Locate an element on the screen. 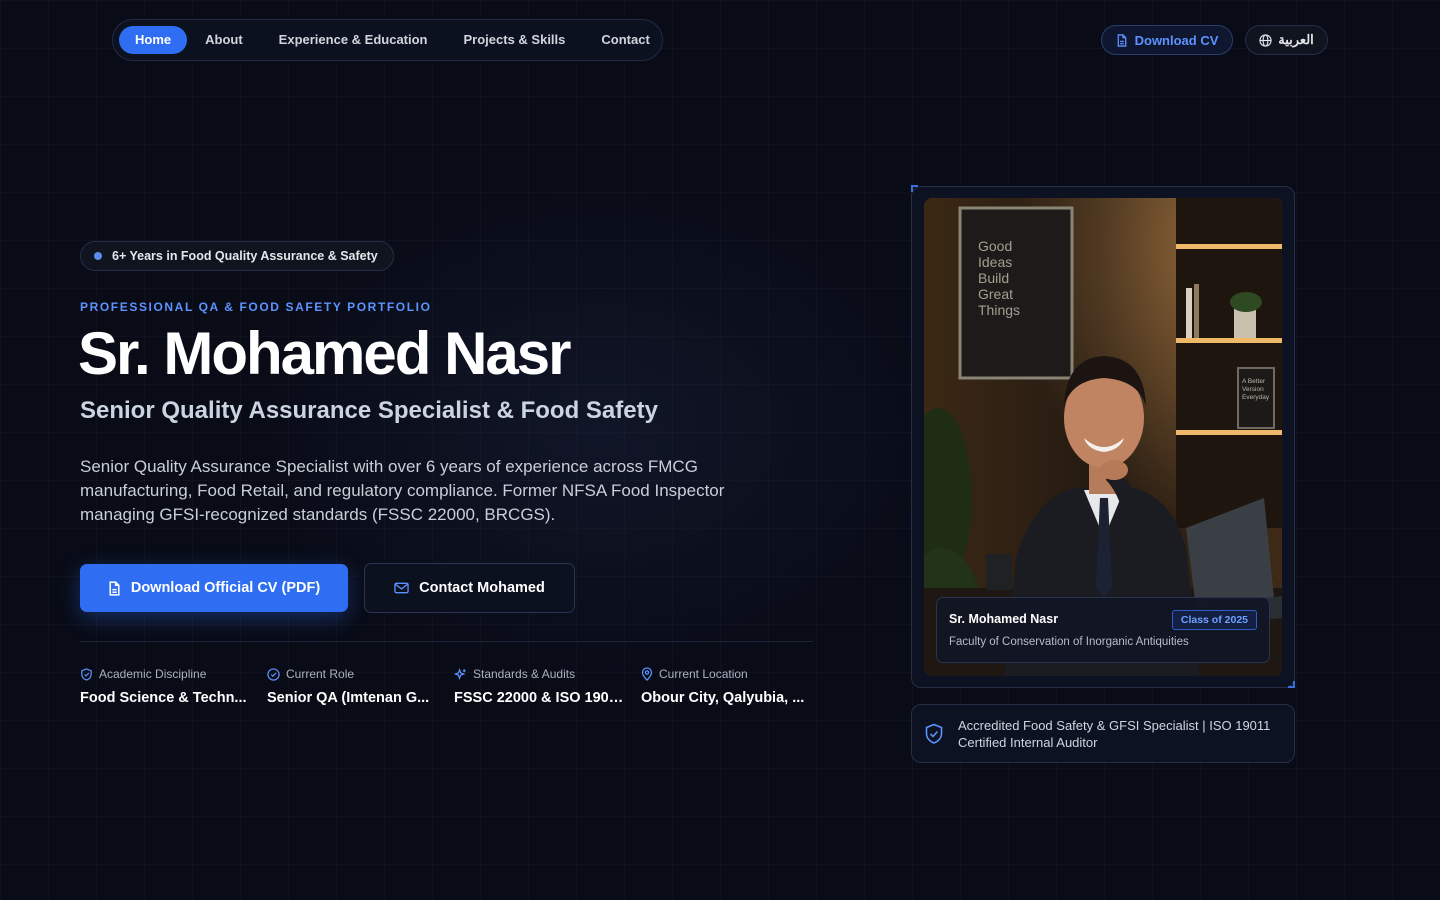 The image size is (1440, 900). stat-label: Current Role is located at coordinates (320, 674).